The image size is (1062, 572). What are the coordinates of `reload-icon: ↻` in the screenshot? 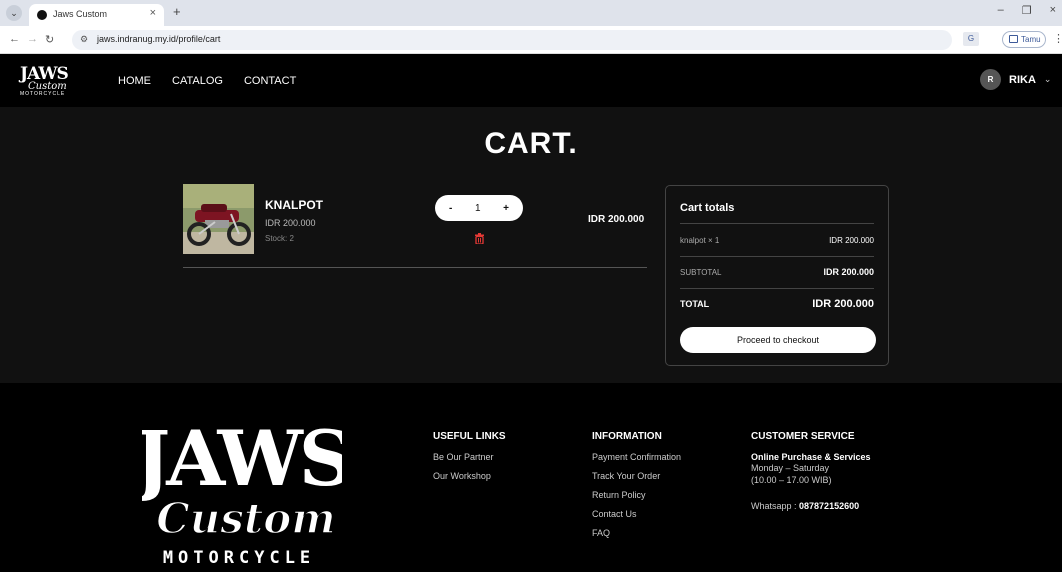 It's located at (49, 39).